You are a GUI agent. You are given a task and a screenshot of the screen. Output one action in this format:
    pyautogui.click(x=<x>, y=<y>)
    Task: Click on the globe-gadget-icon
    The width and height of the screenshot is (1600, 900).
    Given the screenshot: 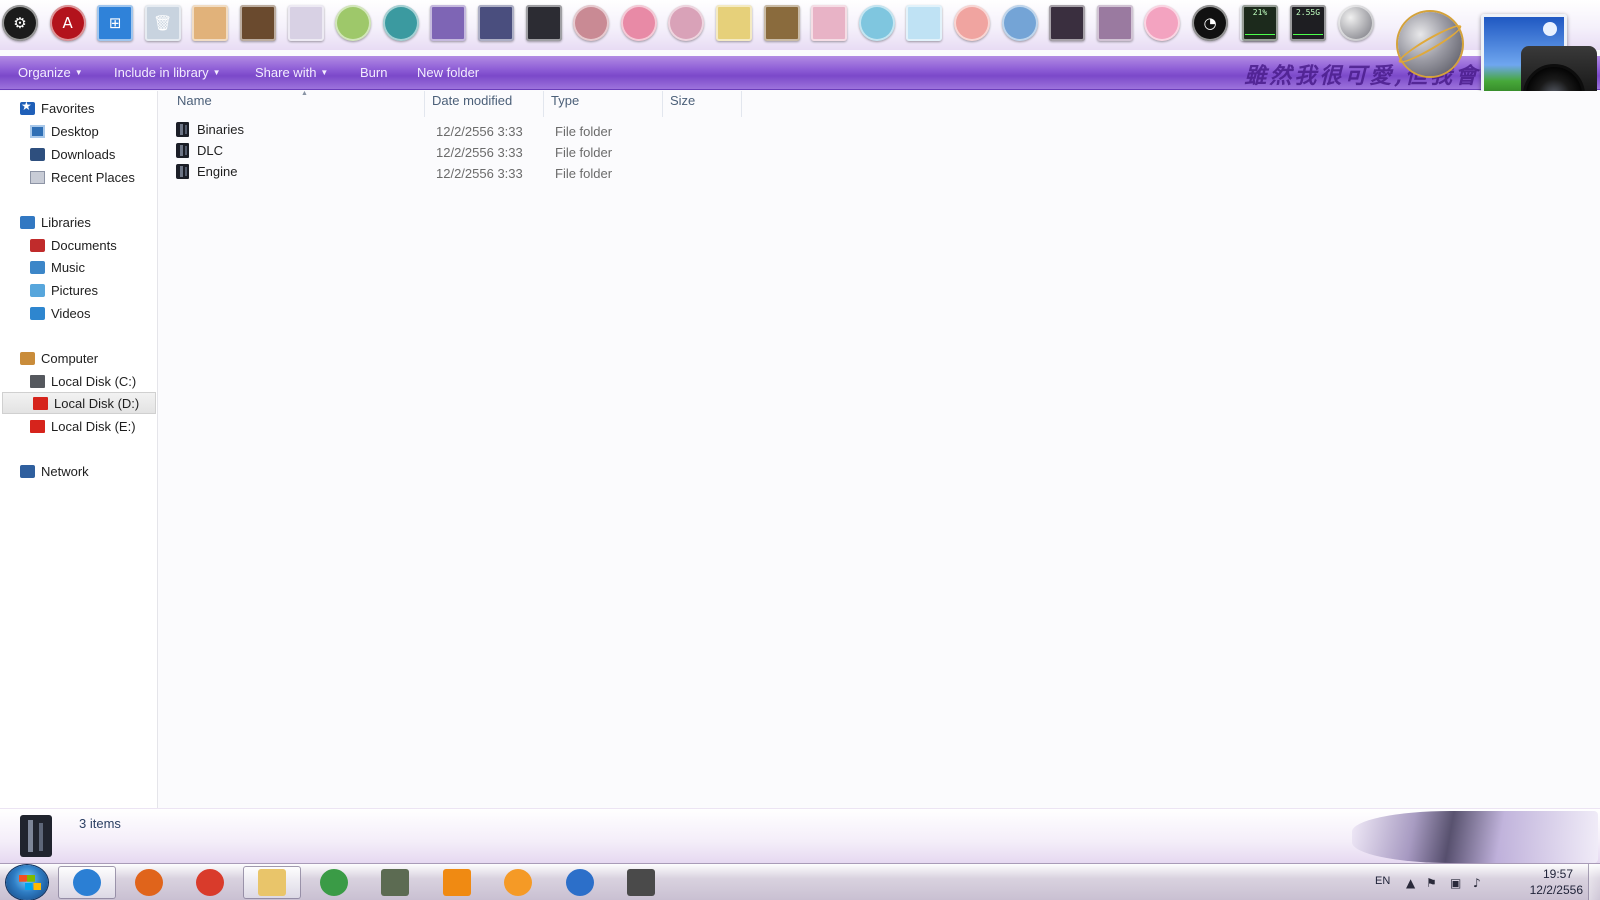 What is the action you would take?
    pyautogui.click(x=1430, y=44)
    